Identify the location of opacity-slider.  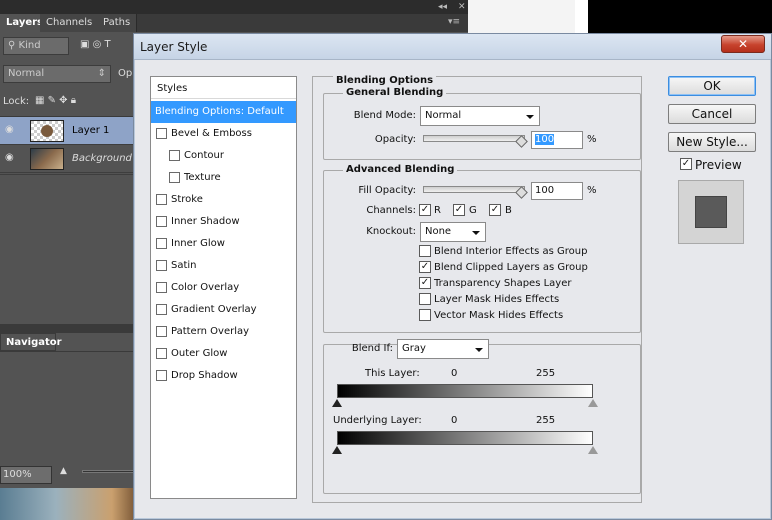
(474, 138).